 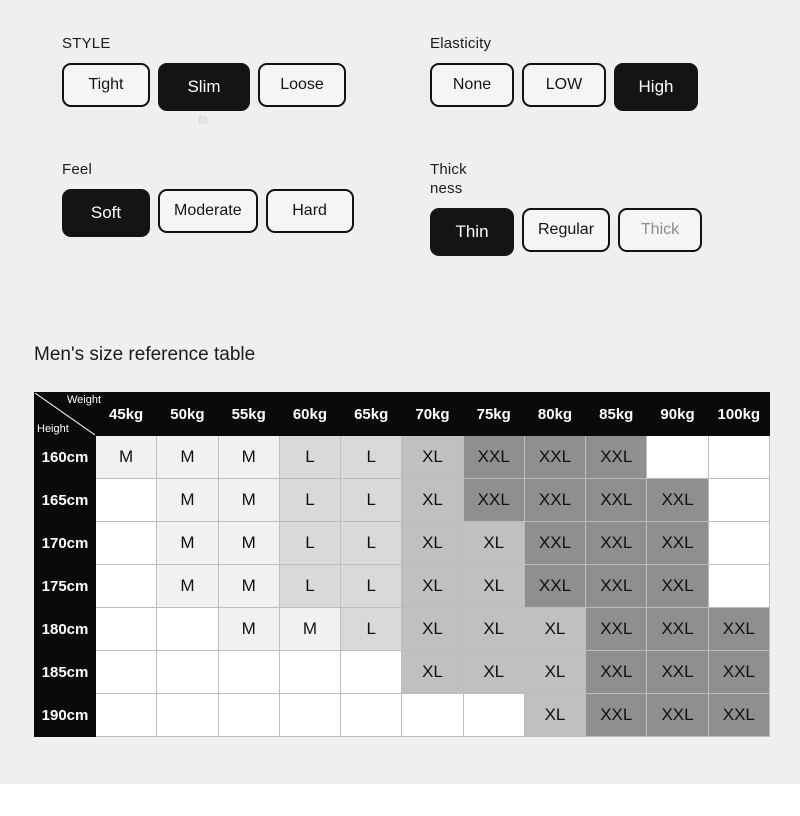 I want to click on option-group-feel-choices: Soft Moderate Hard, so click(x=212, y=213).